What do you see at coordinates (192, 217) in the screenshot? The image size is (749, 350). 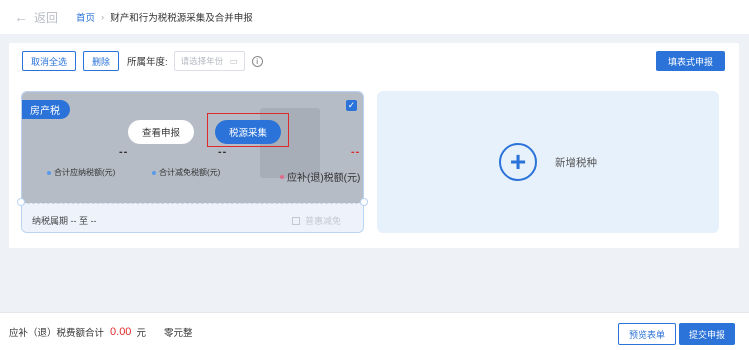 I see `tax-card-footer: 纳税属期 -- 至 -- 普惠减免` at bounding box center [192, 217].